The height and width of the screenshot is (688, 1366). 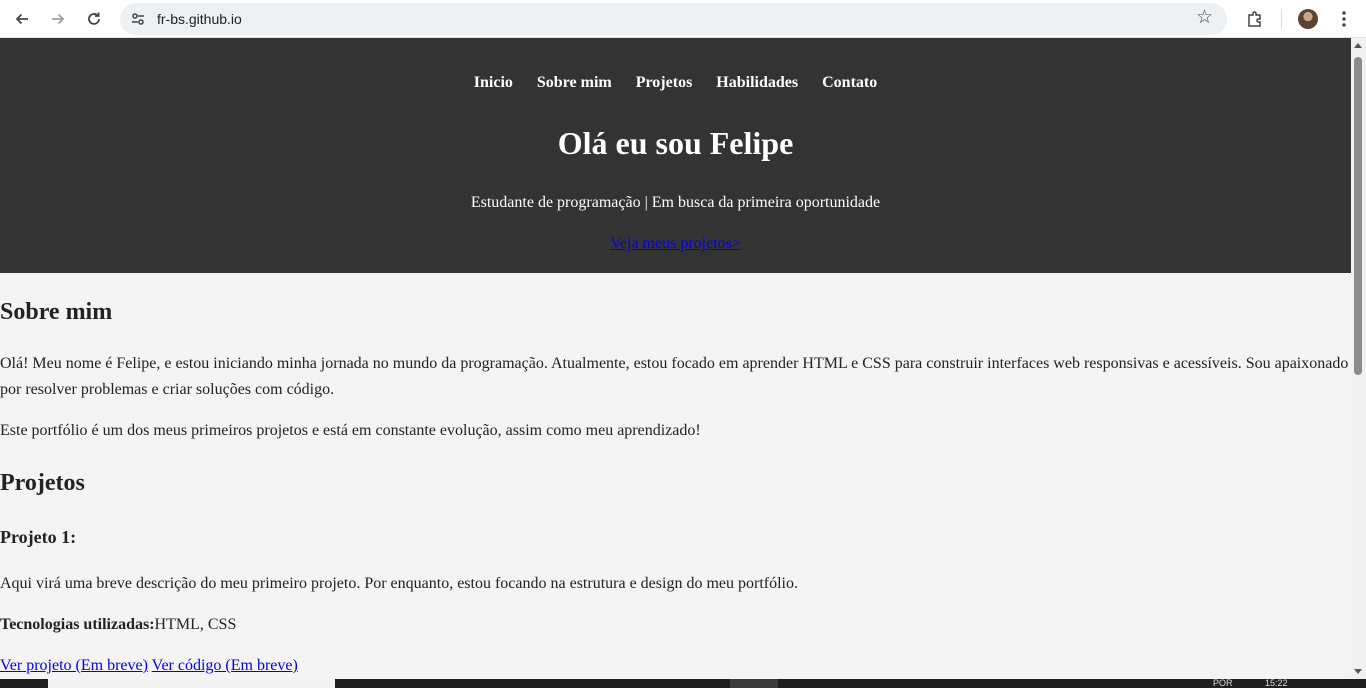 What do you see at coordinates (38, 537) in the screenshot?
I see `project-1-title: Projeto 1:` at bounding box center [38, 537].